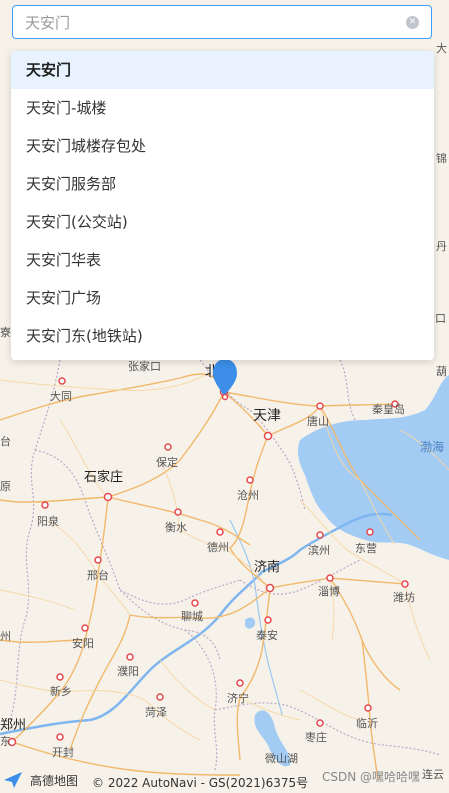 This screenshot has height=793, width=449. What do you see at coordinates (329, 591) in the screenshot?
I see `city-zibo: 淄博` at bounding box center [329, 591].